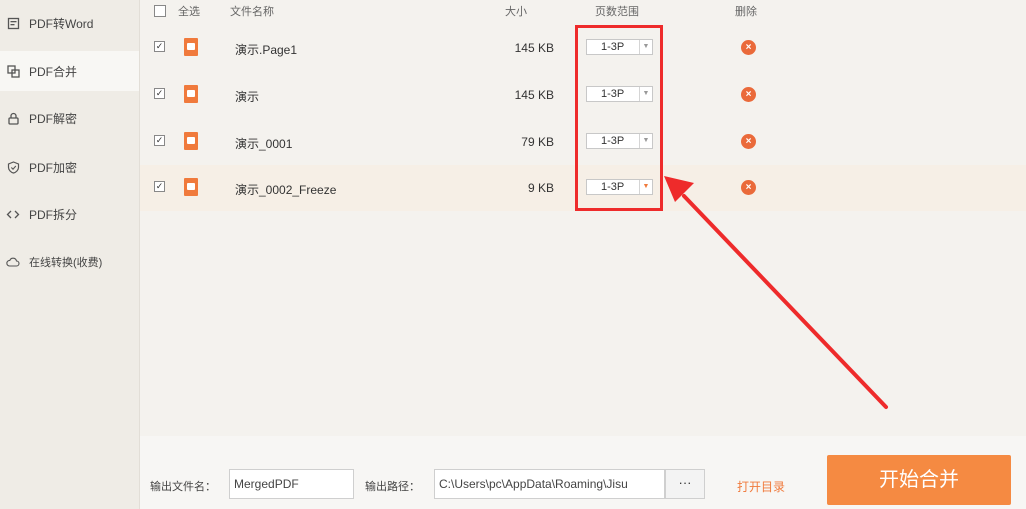 The height and width of the screenshot is (509, 1026). What do you see at coordinates (61, 23) in the screenshot?
I see `sidebar-item-label: PDF转Word` at bounding box center [61, 23].